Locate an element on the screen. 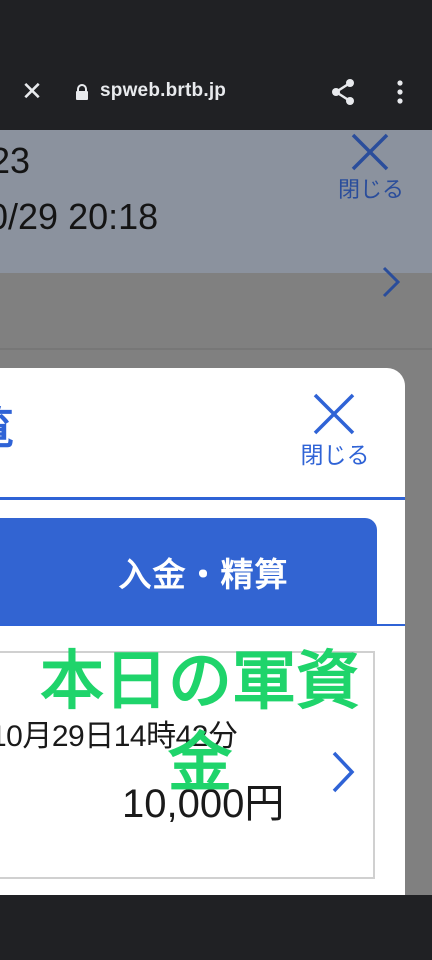 Image resolution: width=432 pixels, height=960 pixels. lock-icon is located at coordinates (82, 92).